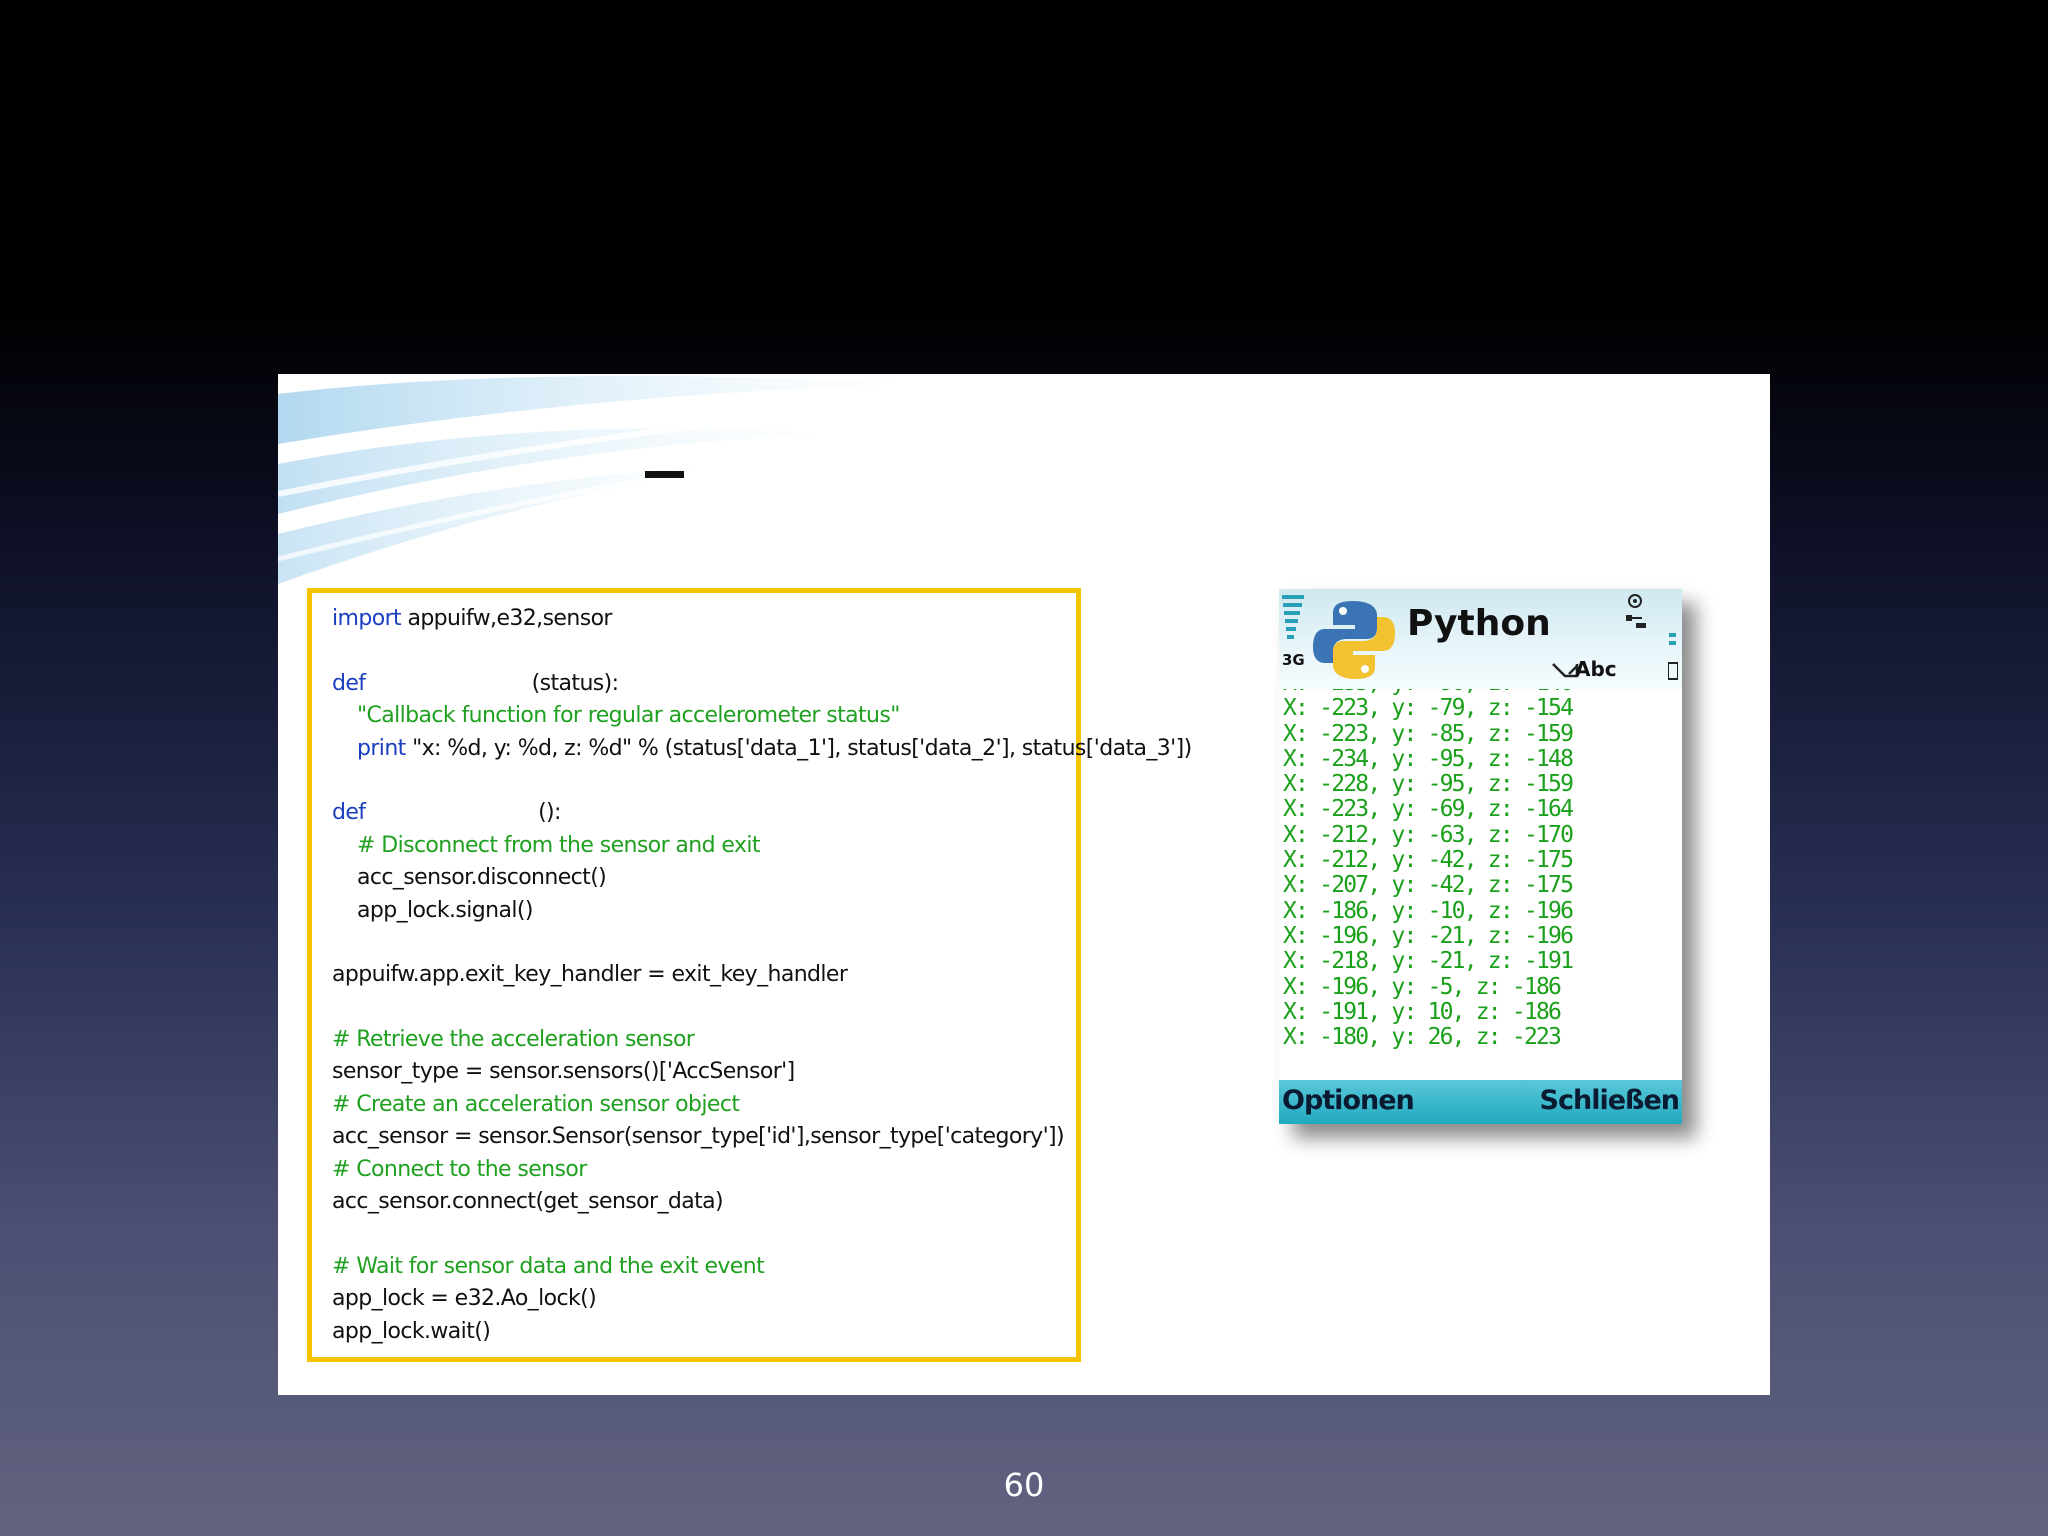 The height and width of the screenshot is (1536, 2048). I want to click on code-text: appuifw,e32,sensor, so click(506, 618).